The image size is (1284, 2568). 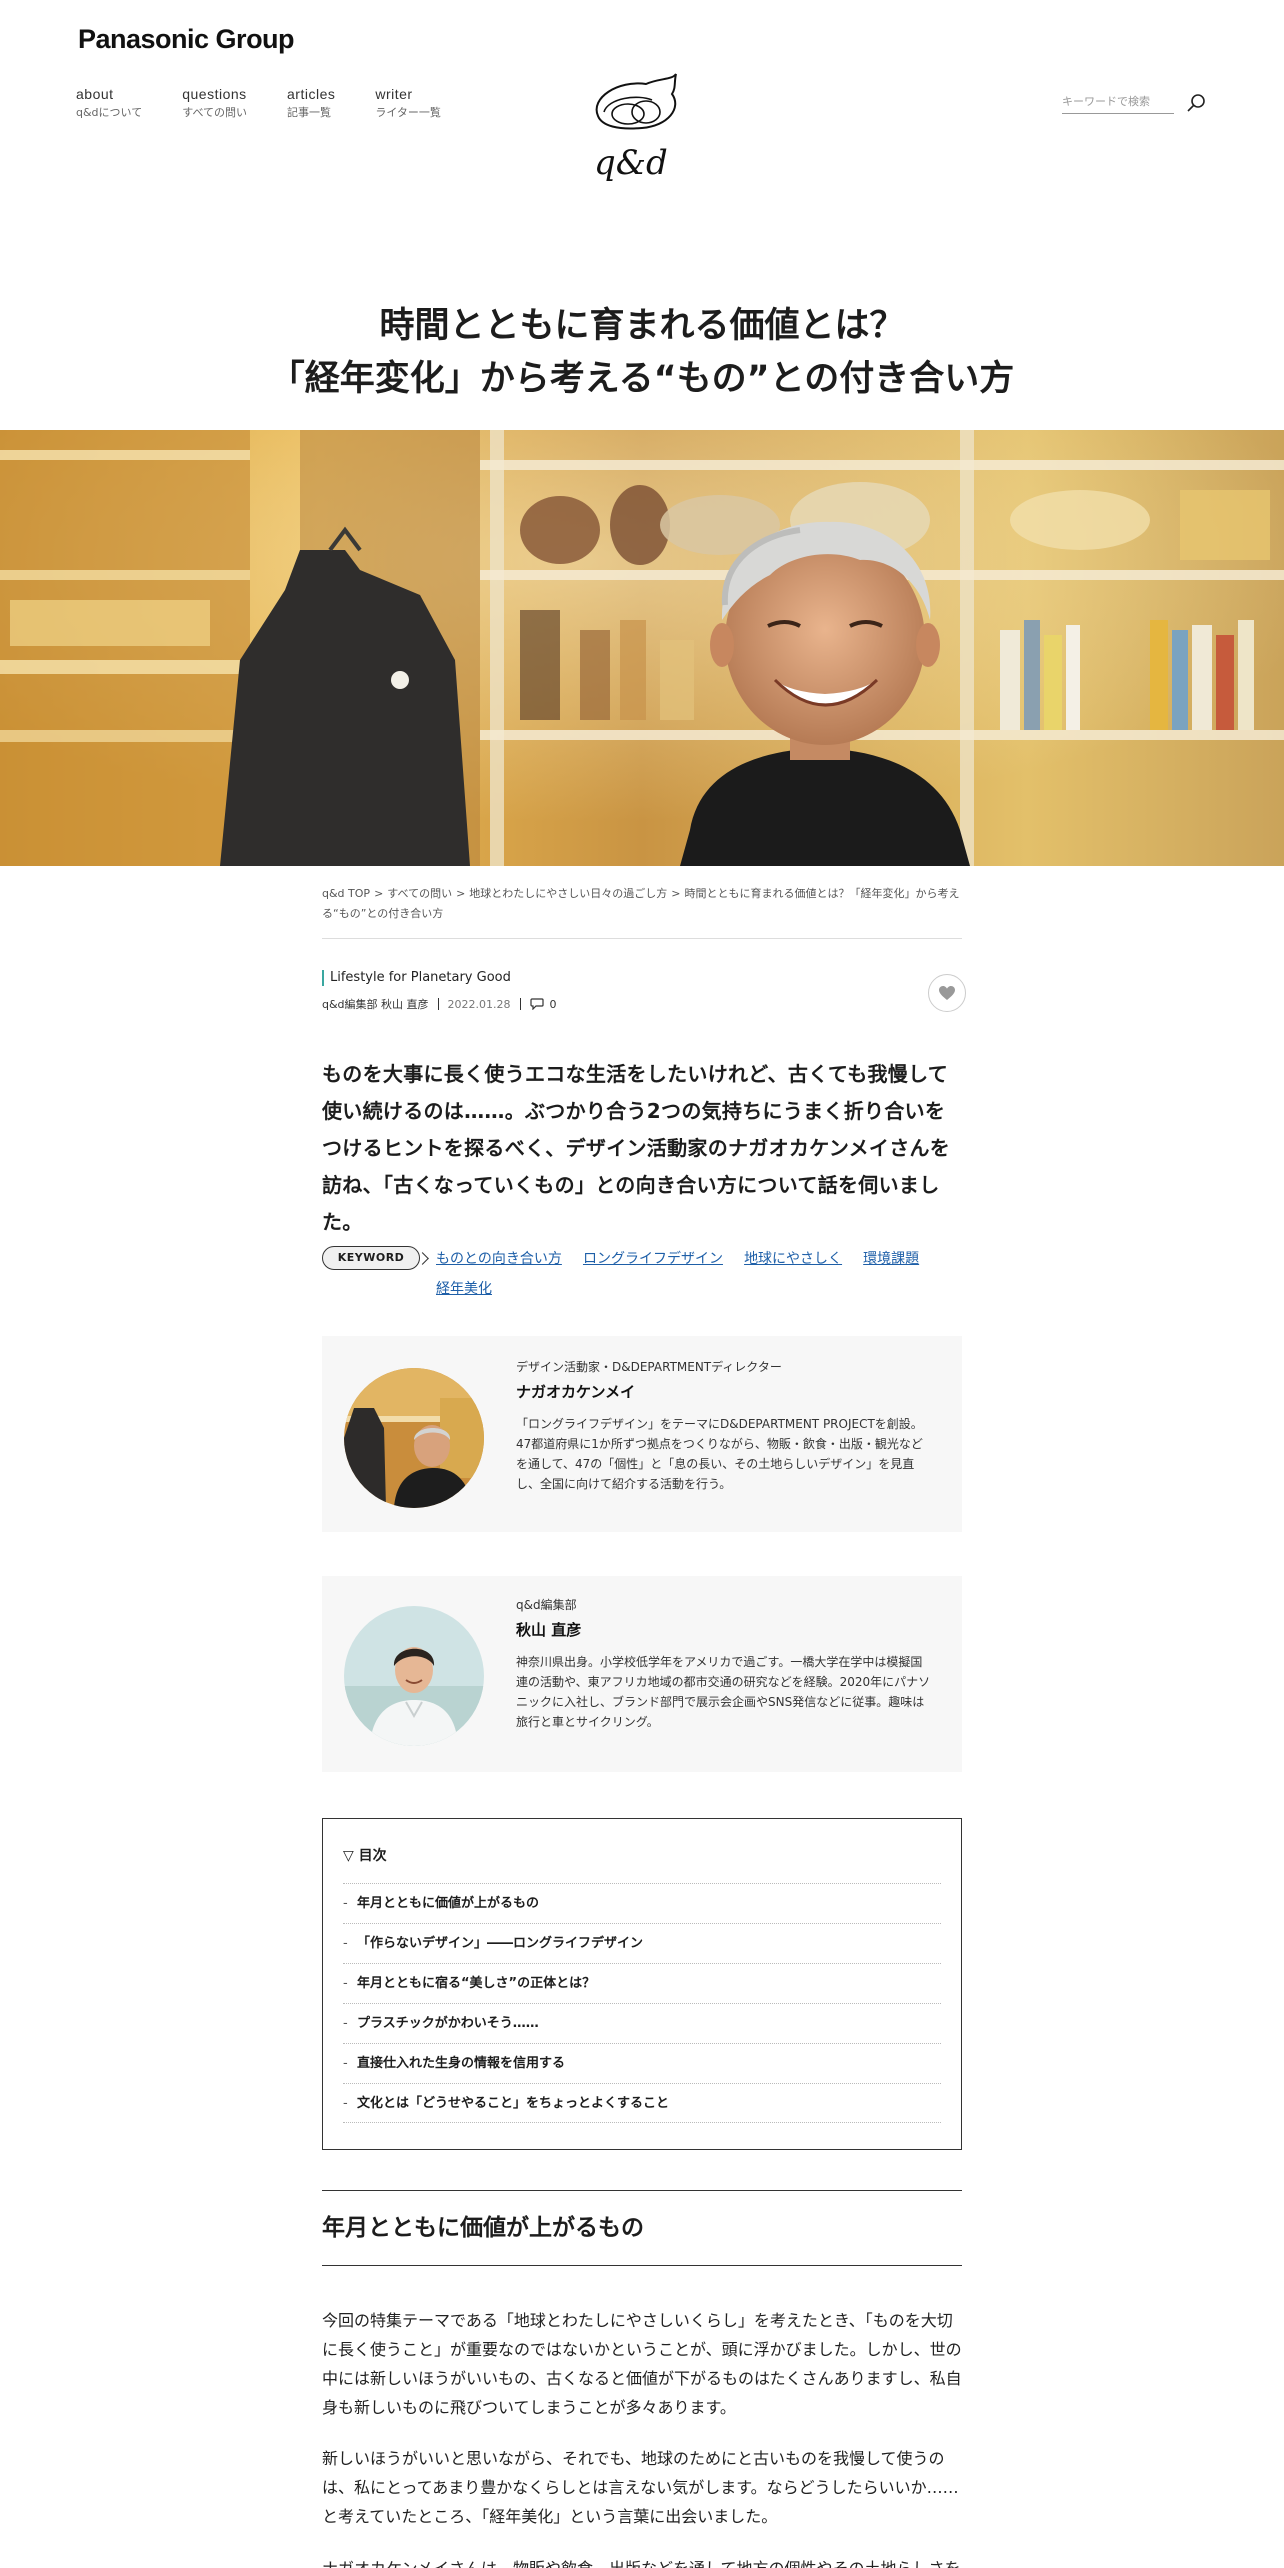 I want to click on toc-link: 年月とともに価値が上がるもの, so click(x=448, y=1903).